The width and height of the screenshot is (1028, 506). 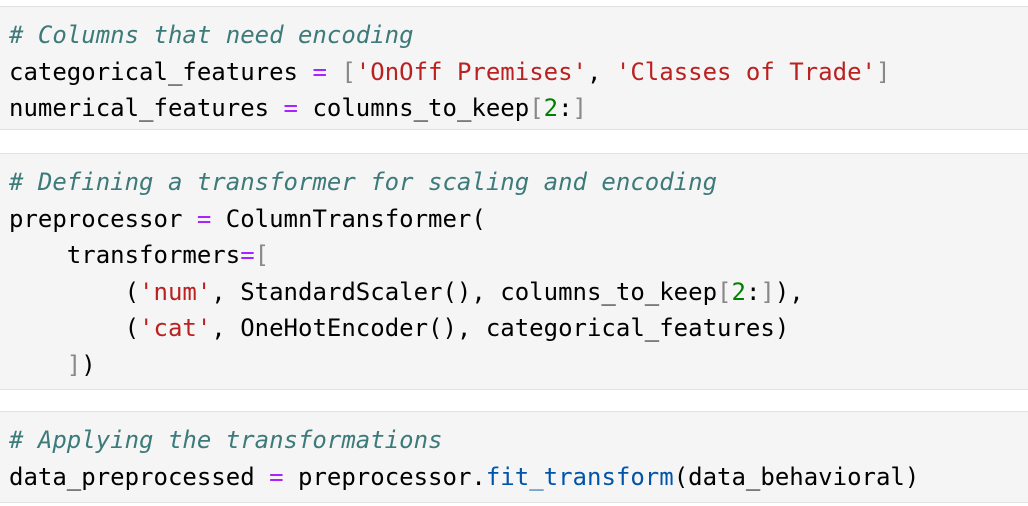 What do you see at coordinates (414, 108) in the screenshot?
I see `code-text: columns_to_keep` at bounding box center [414, 108].